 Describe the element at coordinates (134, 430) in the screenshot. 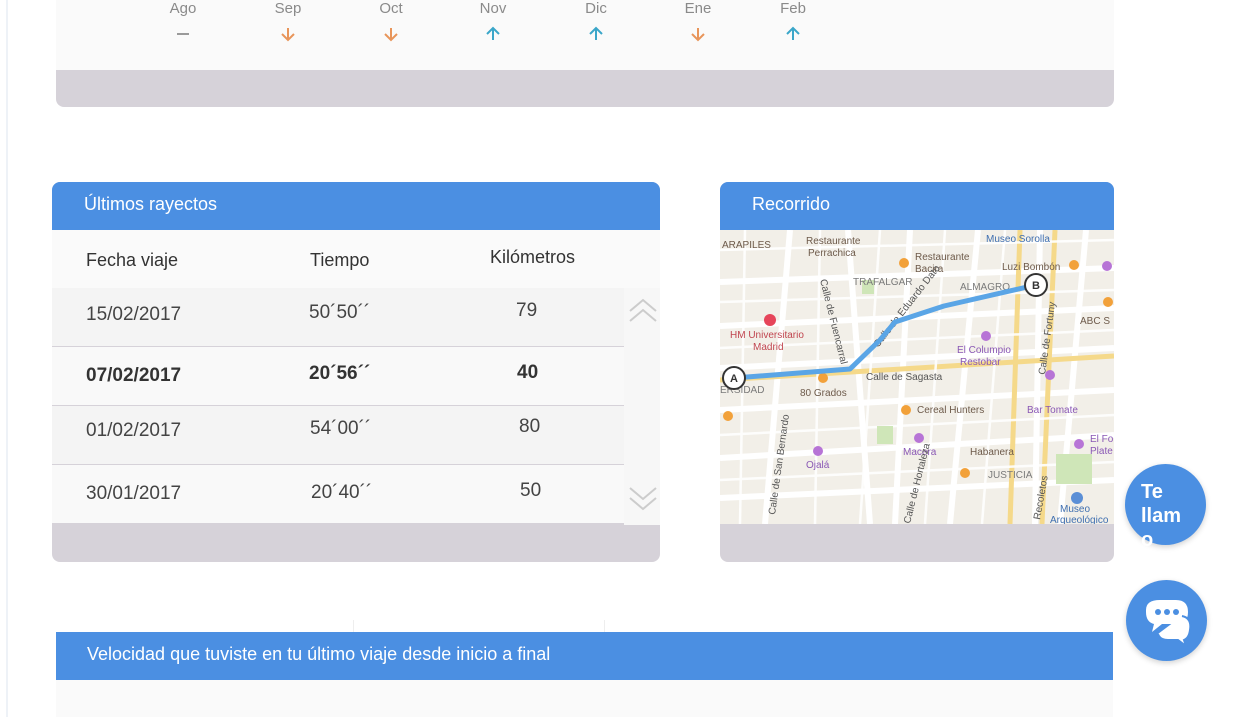

I see `trip-date: 01/02/2017` at that location.